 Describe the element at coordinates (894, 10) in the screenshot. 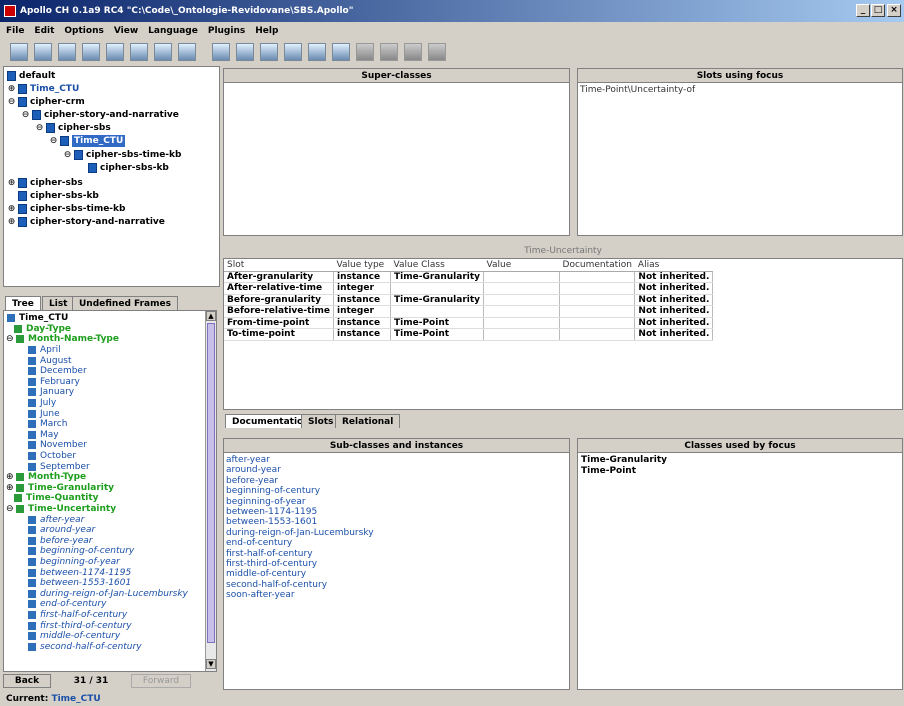

I see `close-button: ×` at that location.